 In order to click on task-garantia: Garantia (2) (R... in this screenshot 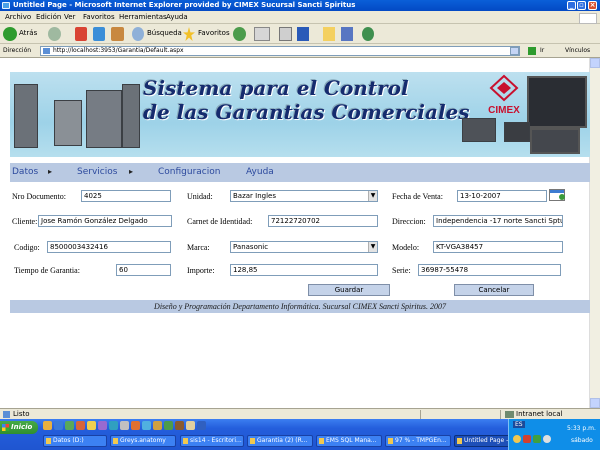, I will do `click(280, 441)`.